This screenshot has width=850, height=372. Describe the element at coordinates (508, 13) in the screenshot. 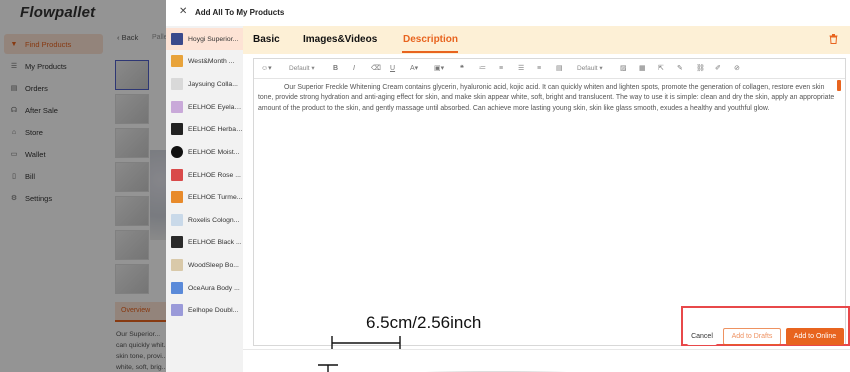

I see `drawer-header: ✕ Add All To My Products` at that location.